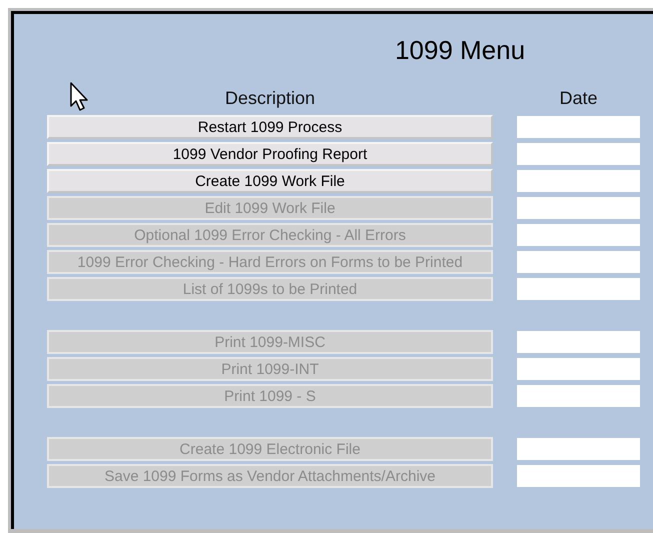 Image resolution: width=653 pixels, height=533 pixels. I want to click on description-header: Description, so click(270, 98).